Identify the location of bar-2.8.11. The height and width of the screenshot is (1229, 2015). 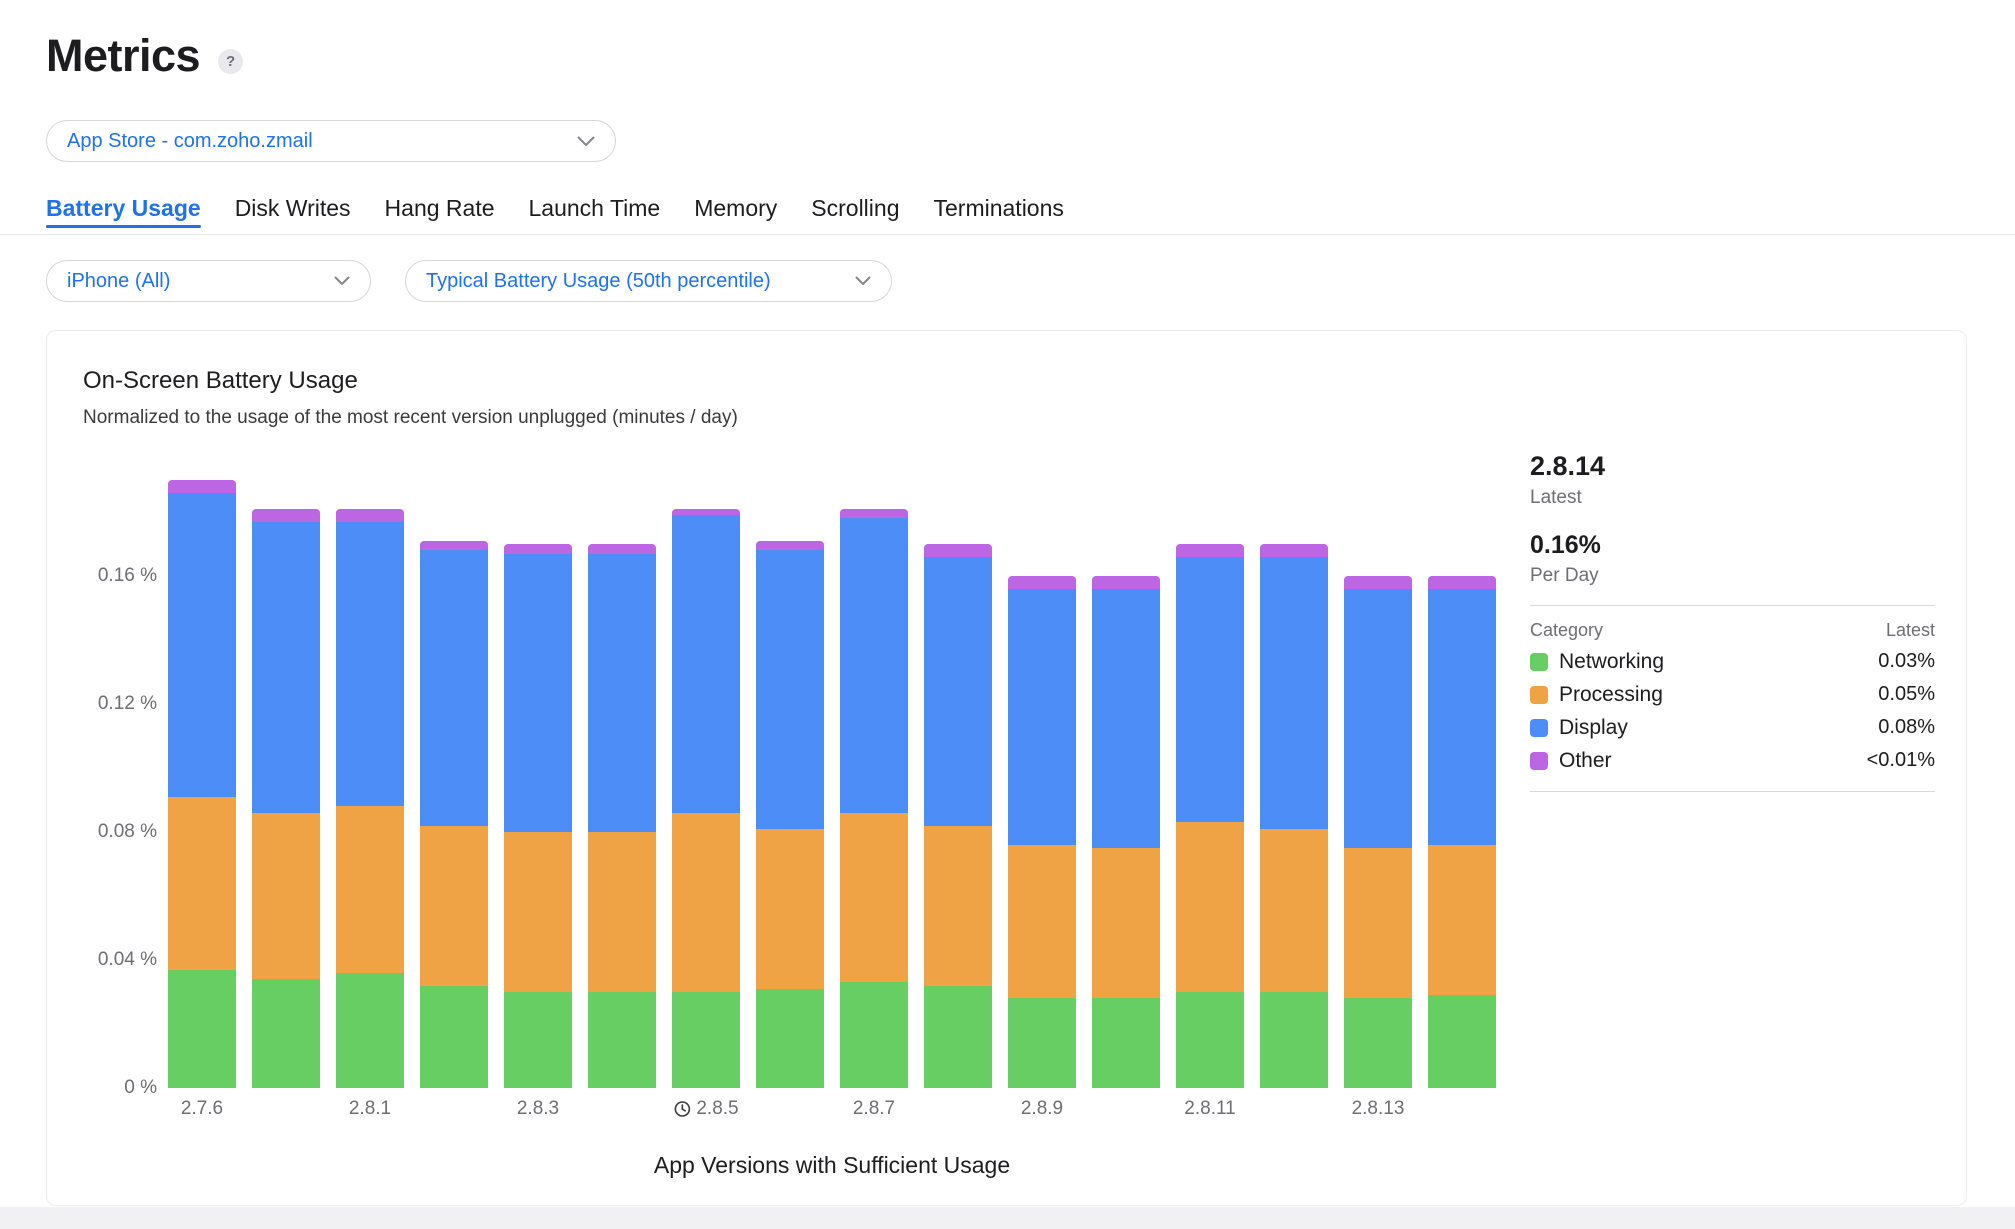
(1210, 816).